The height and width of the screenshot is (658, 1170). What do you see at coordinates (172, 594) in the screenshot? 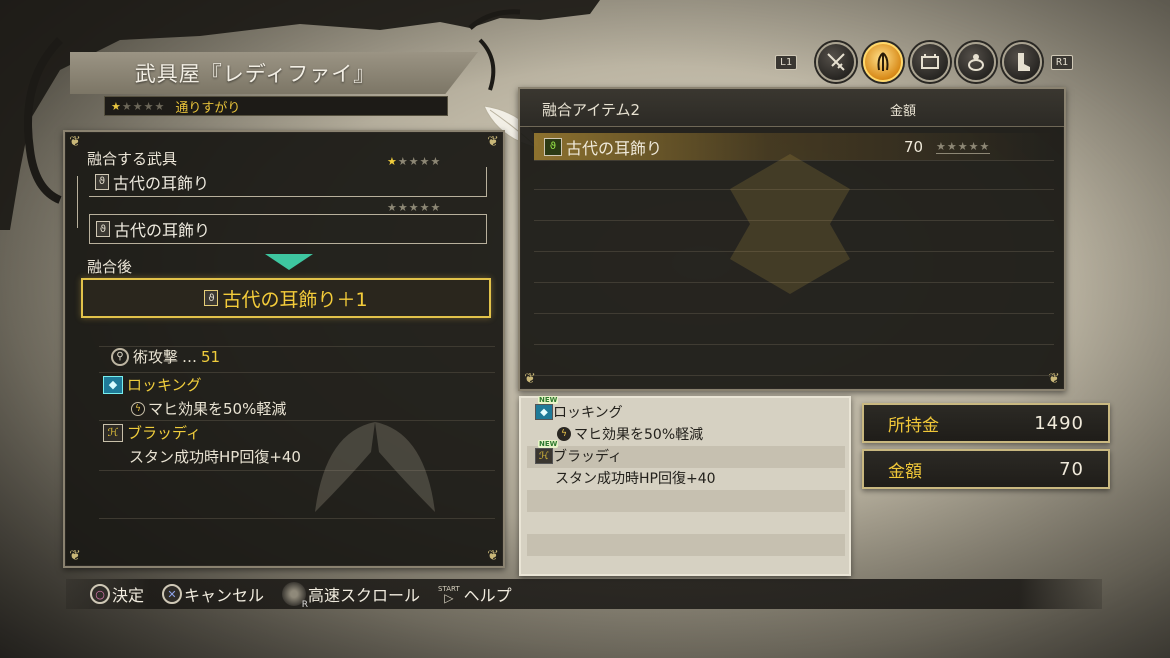
I see `cross-button-icon: ✕` at bounding box center [172, 594].